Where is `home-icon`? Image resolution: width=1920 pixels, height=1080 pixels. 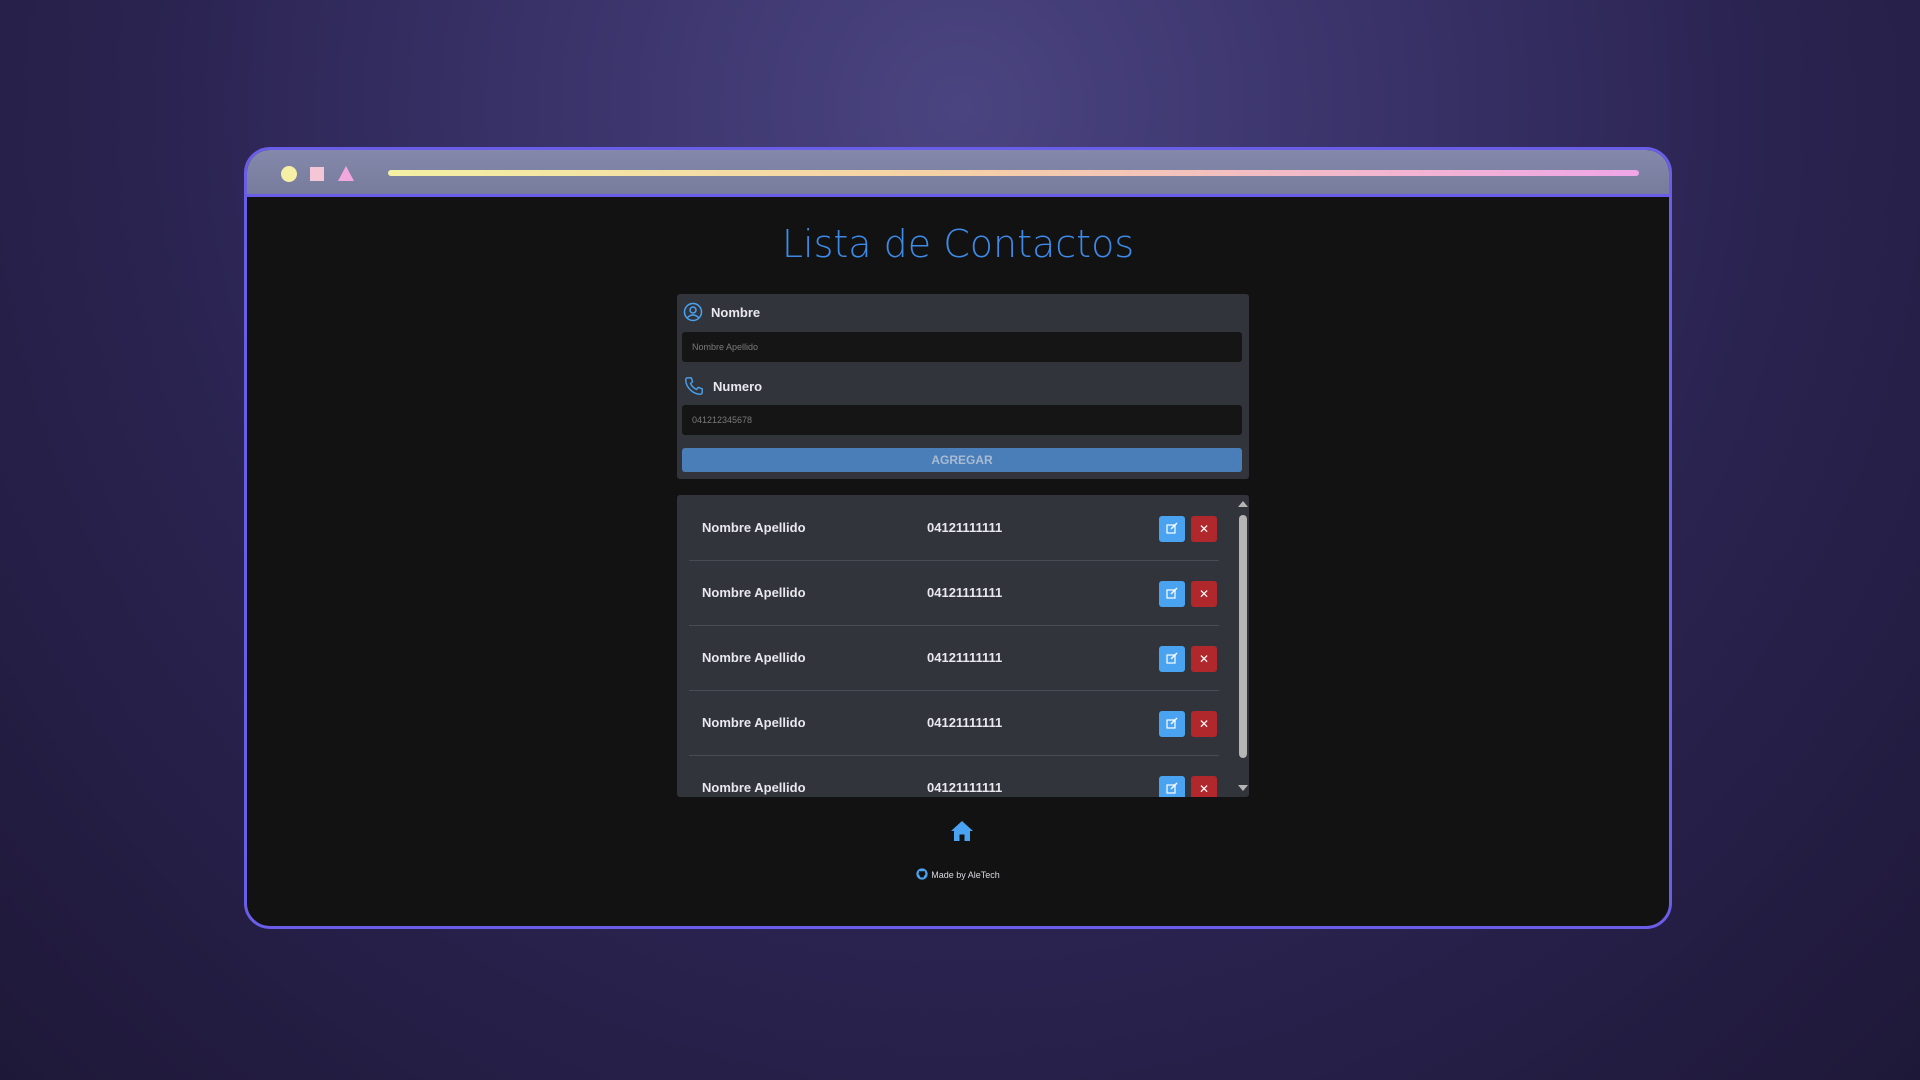 home-icon is located at coordinates (962, 833).